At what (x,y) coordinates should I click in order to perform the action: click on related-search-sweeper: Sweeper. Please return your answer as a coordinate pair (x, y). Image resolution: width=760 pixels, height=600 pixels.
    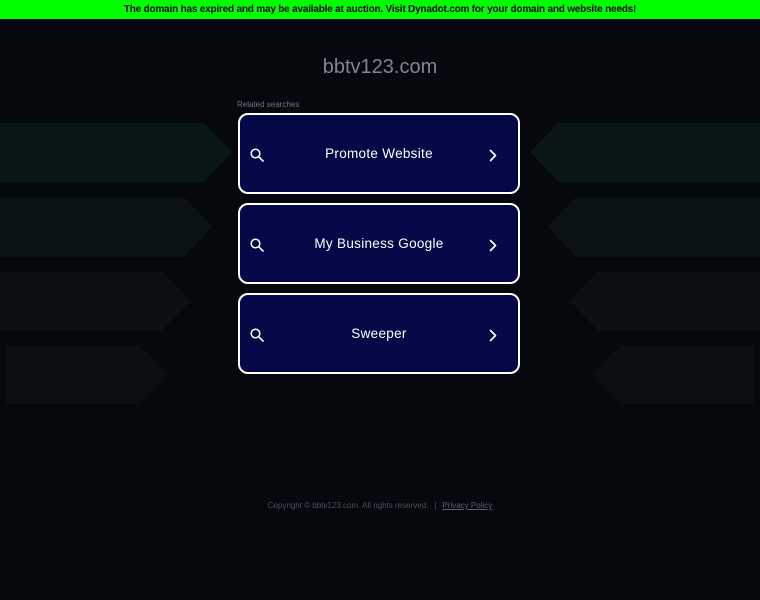
    Looking at the image, I should click on (379, 333).